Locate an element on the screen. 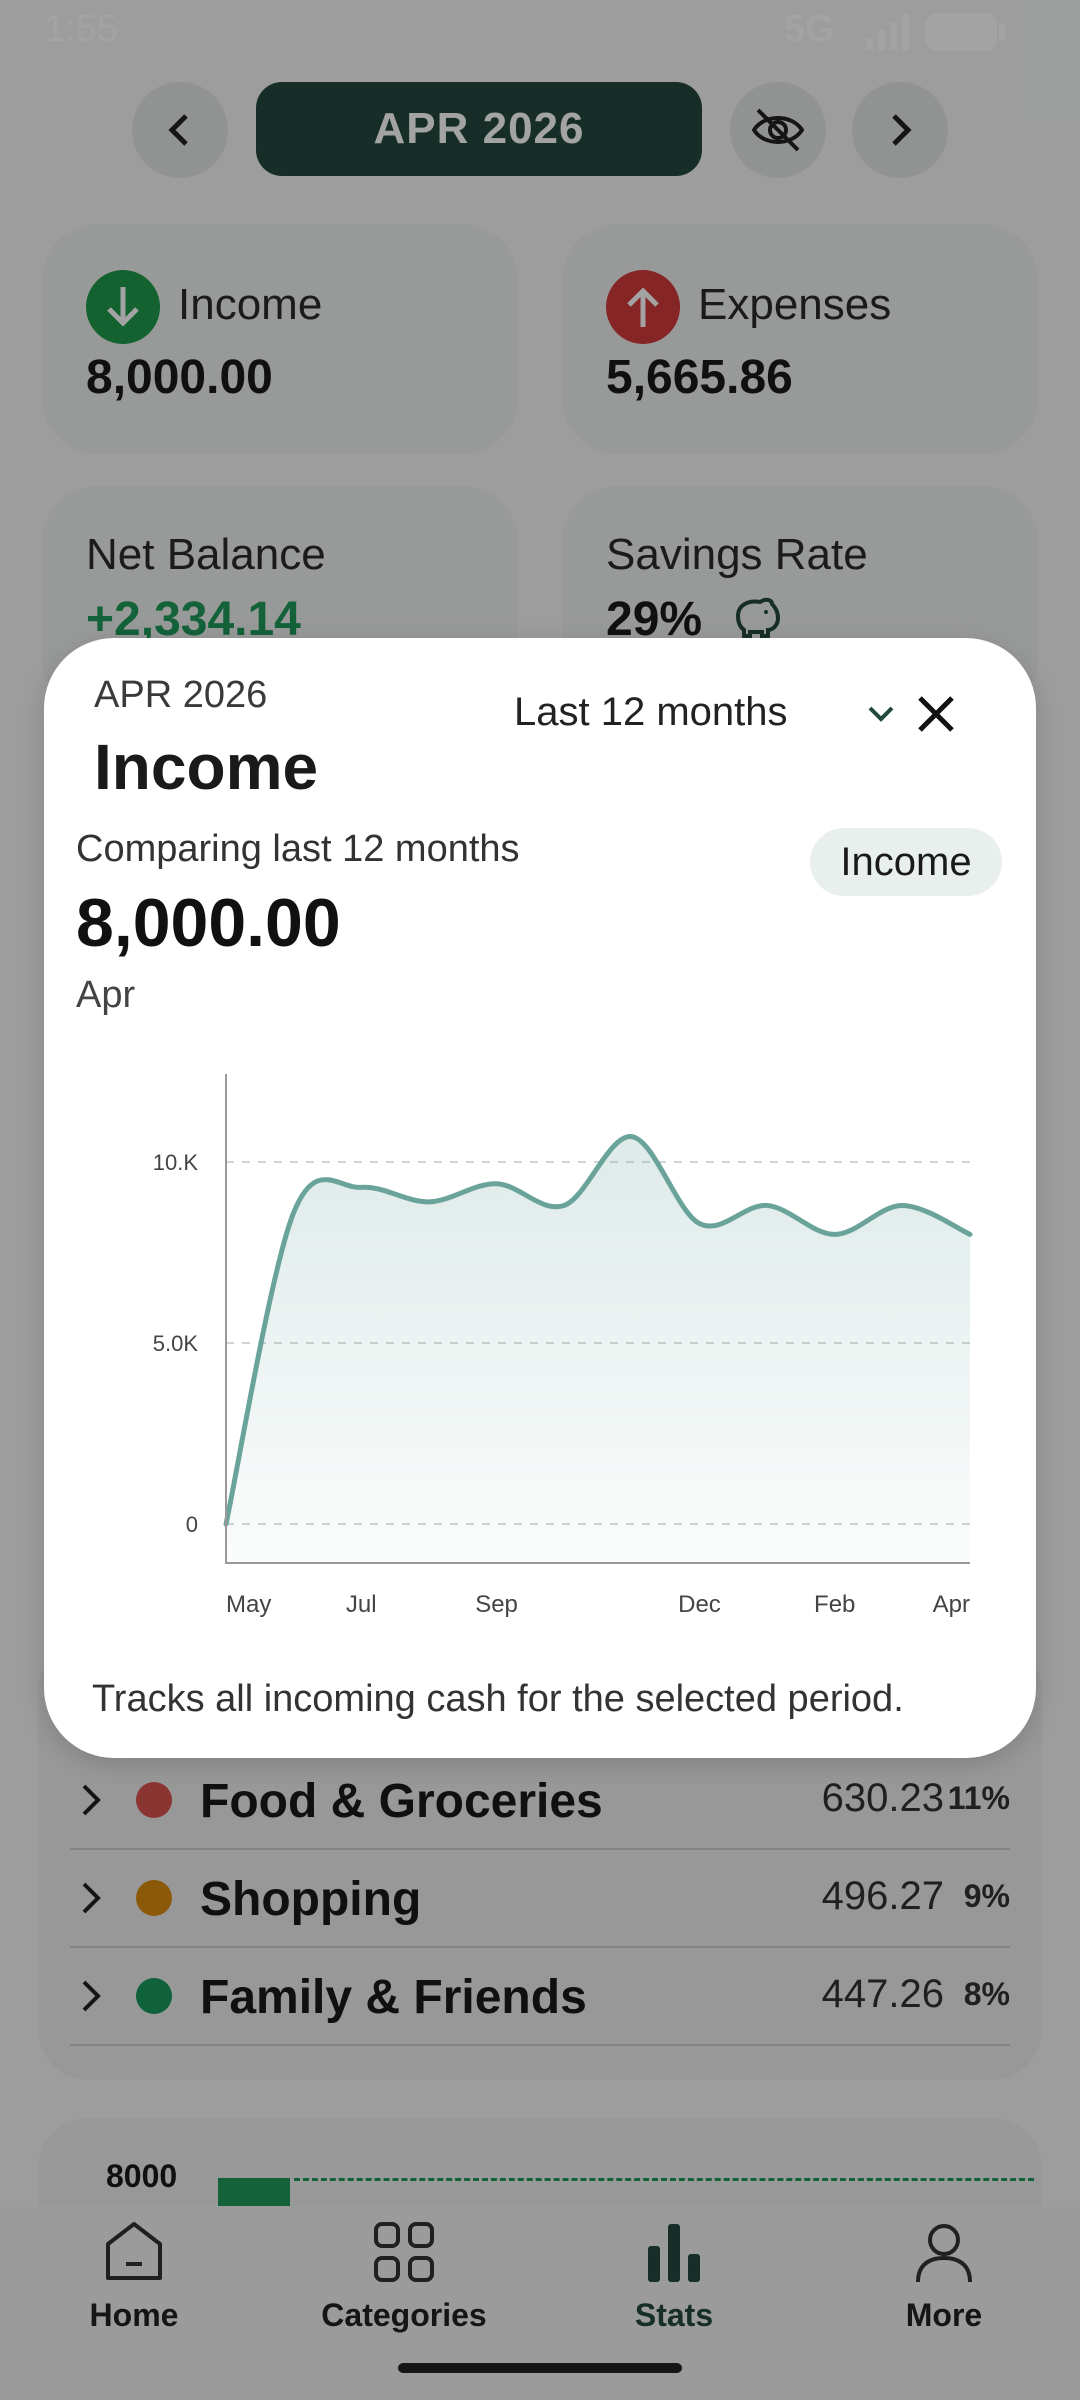 The width and height of the screenshot is (1080, 2400). modal-month: APR 2026 is located at coordinates (181, 695).